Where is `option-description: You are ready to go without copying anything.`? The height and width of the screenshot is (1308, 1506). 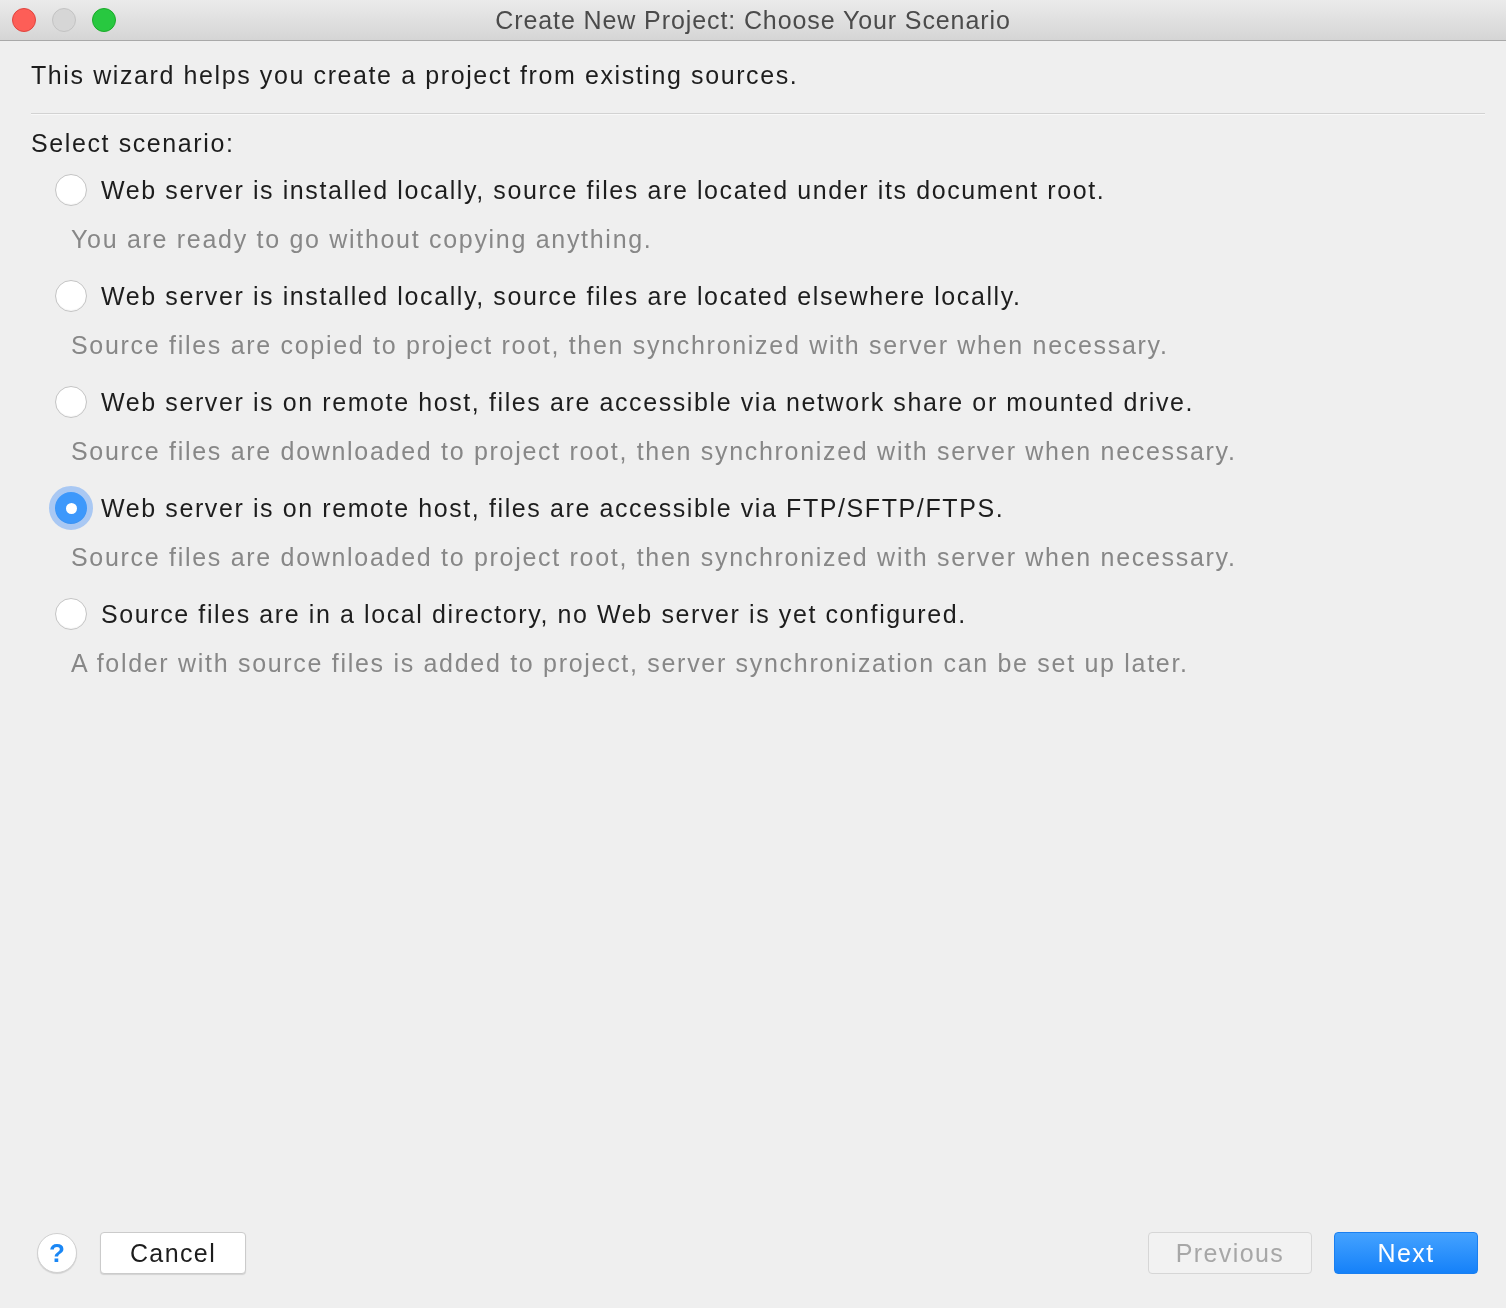
option-description: You are ready to go without copying anything. is located at coordinates (362, 239).